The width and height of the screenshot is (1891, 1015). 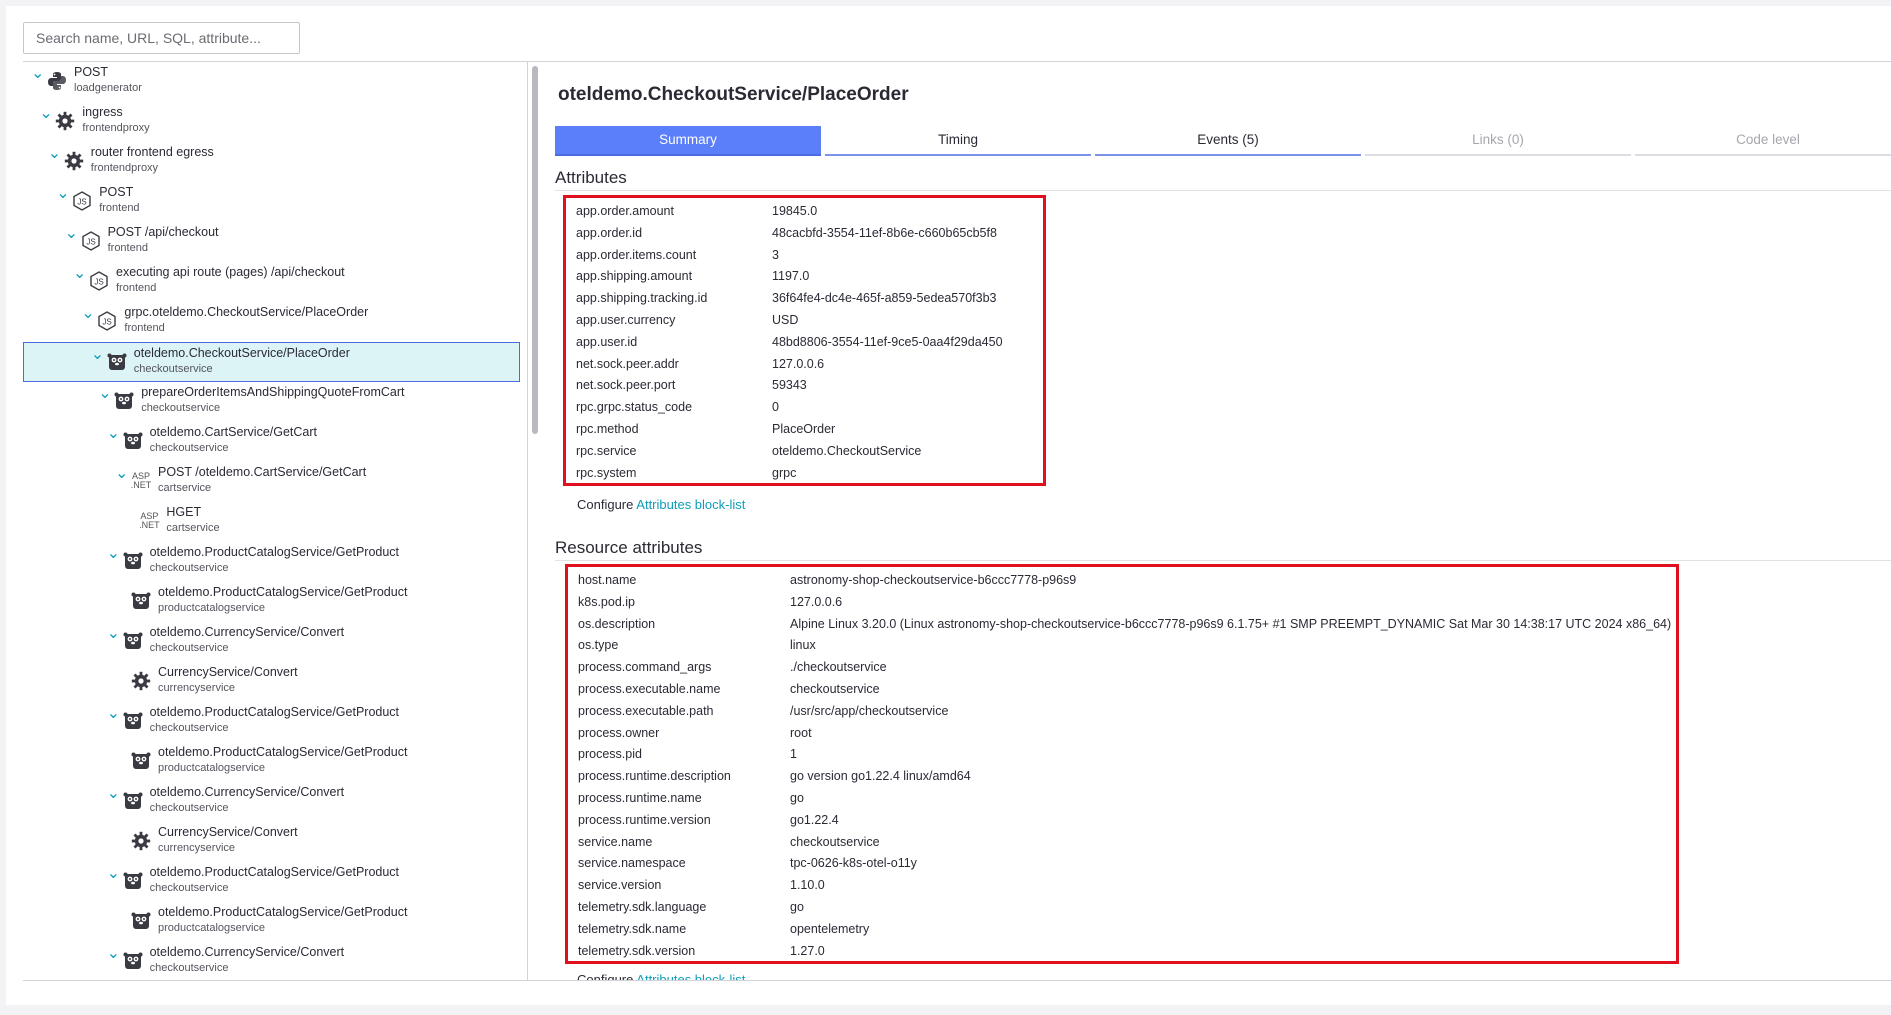 What do you see at coordinates (108, 88) in the screenshot?
I see `tree-node-service: loadgenerator` at bounding box center [108, 88].